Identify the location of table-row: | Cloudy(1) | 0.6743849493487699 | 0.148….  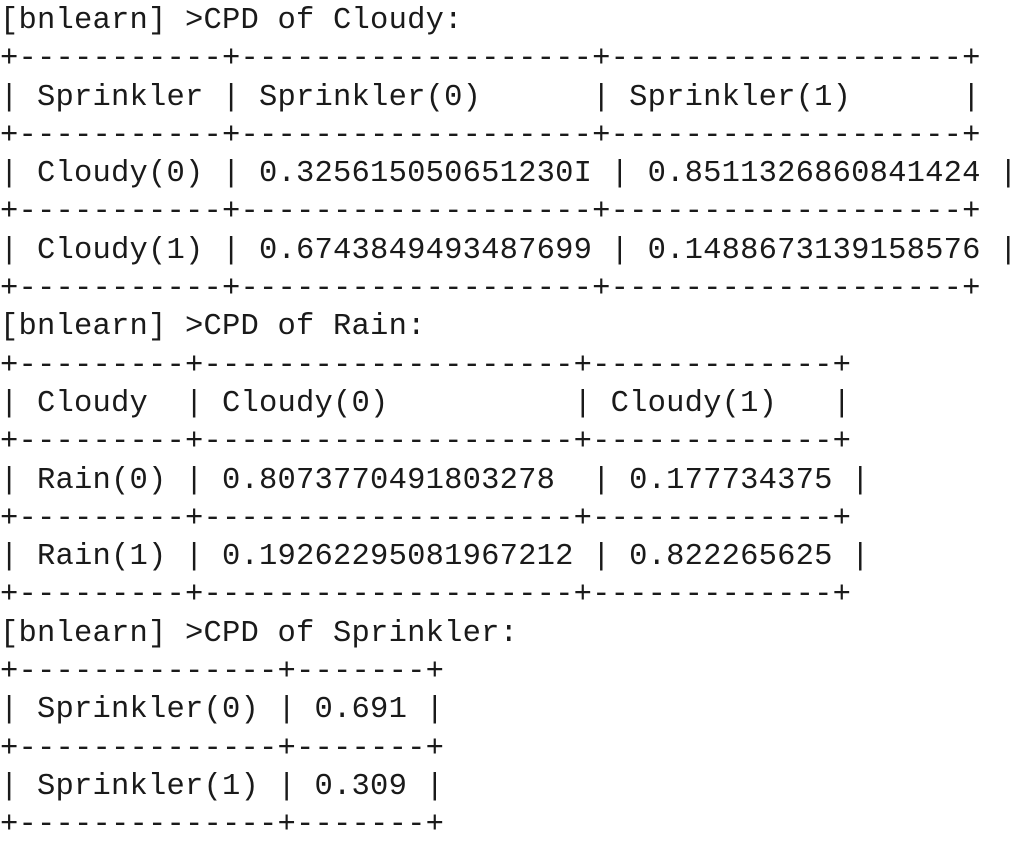
(509, 250).